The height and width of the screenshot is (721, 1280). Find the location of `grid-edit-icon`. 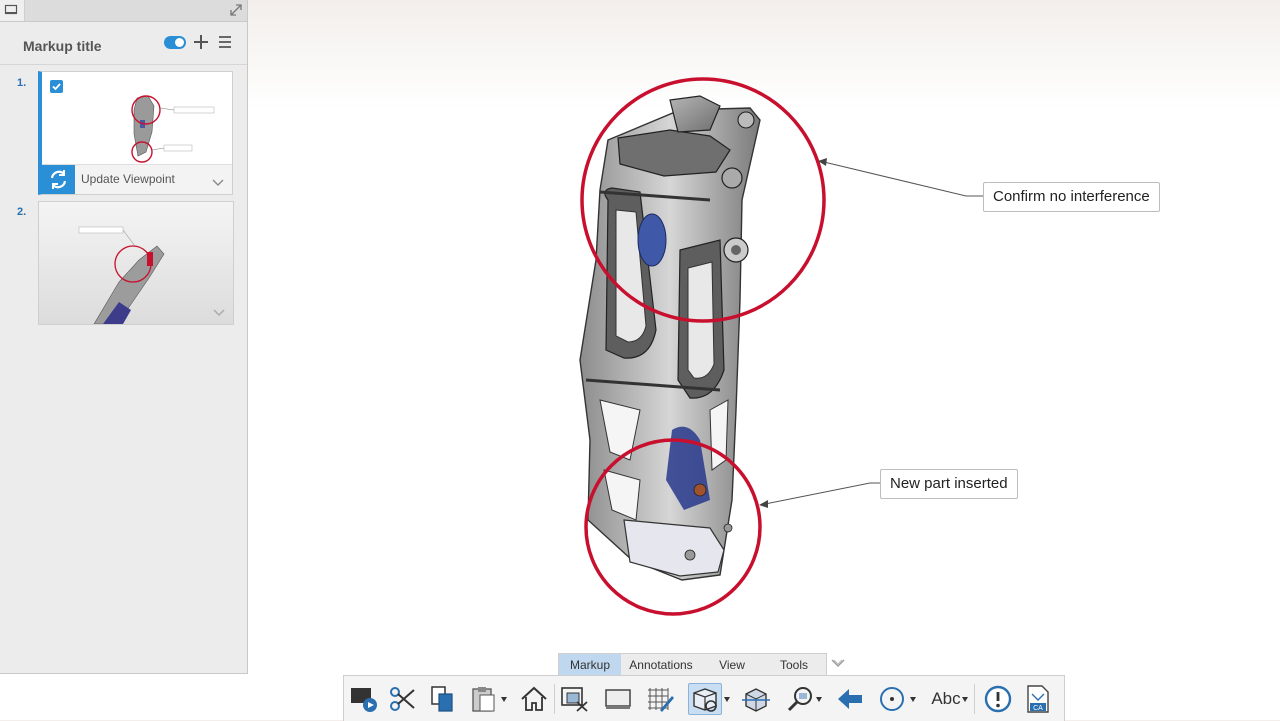

grid-edit-icon is located at coordinates (660, 699).